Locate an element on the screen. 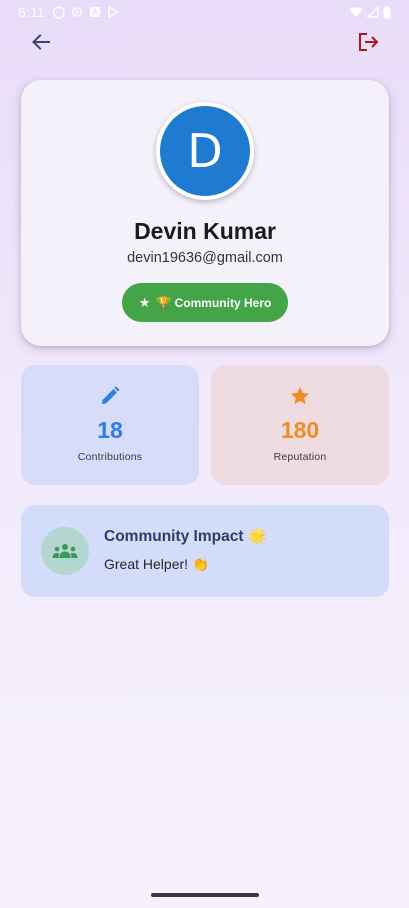 The height and width of the screenshot is (908, 409). avatar-initial: D is located at coordinates (205, 151).